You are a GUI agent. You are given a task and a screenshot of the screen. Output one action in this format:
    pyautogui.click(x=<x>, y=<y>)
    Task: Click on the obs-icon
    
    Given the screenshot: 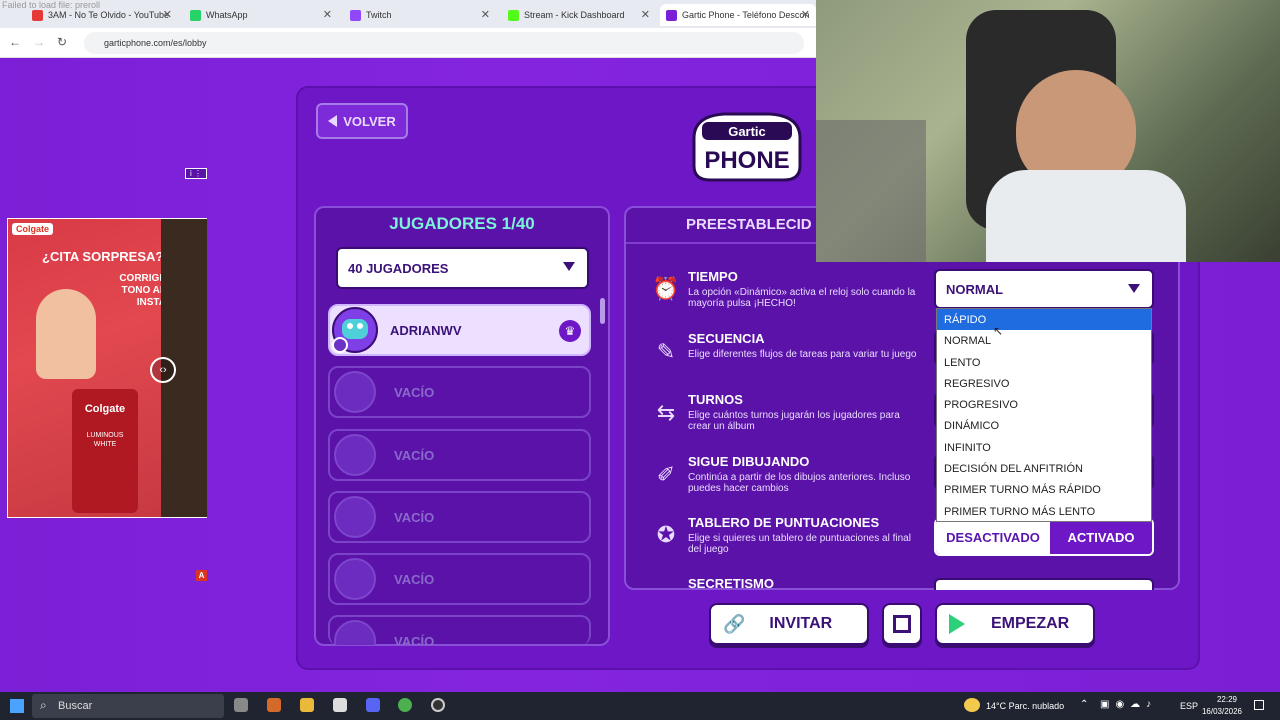 What is the action you would take?
    pyautogui.click(x=438, y=705)
    